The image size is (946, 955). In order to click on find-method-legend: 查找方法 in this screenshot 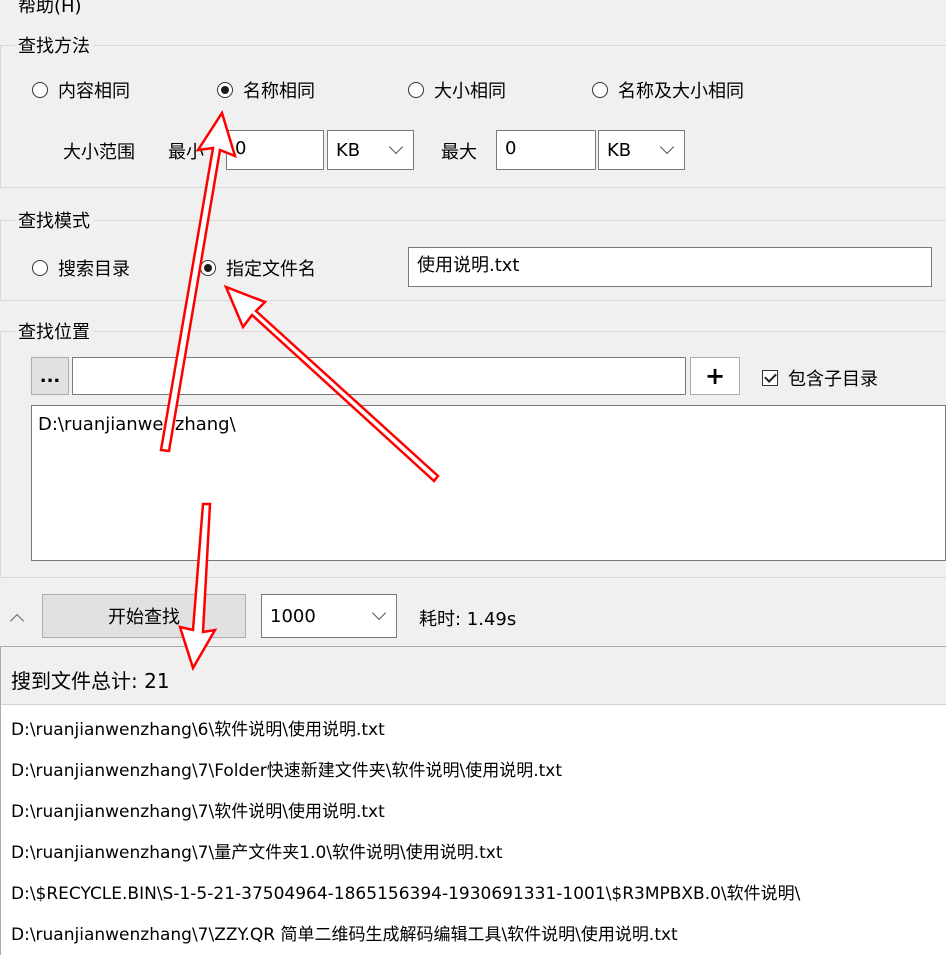, I will do `click(54, 46)`.